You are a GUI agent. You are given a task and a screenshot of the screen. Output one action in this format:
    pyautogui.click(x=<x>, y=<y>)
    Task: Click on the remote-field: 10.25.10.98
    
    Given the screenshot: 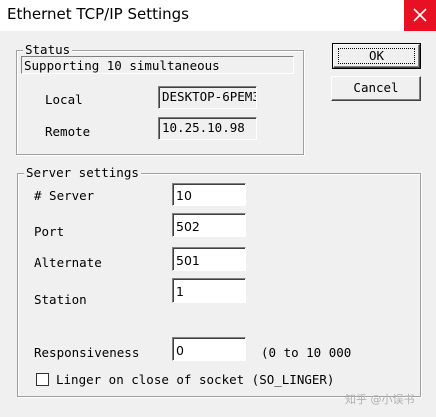 What is the action you would take?
    pyautogui.click(x=207, y=128)
    